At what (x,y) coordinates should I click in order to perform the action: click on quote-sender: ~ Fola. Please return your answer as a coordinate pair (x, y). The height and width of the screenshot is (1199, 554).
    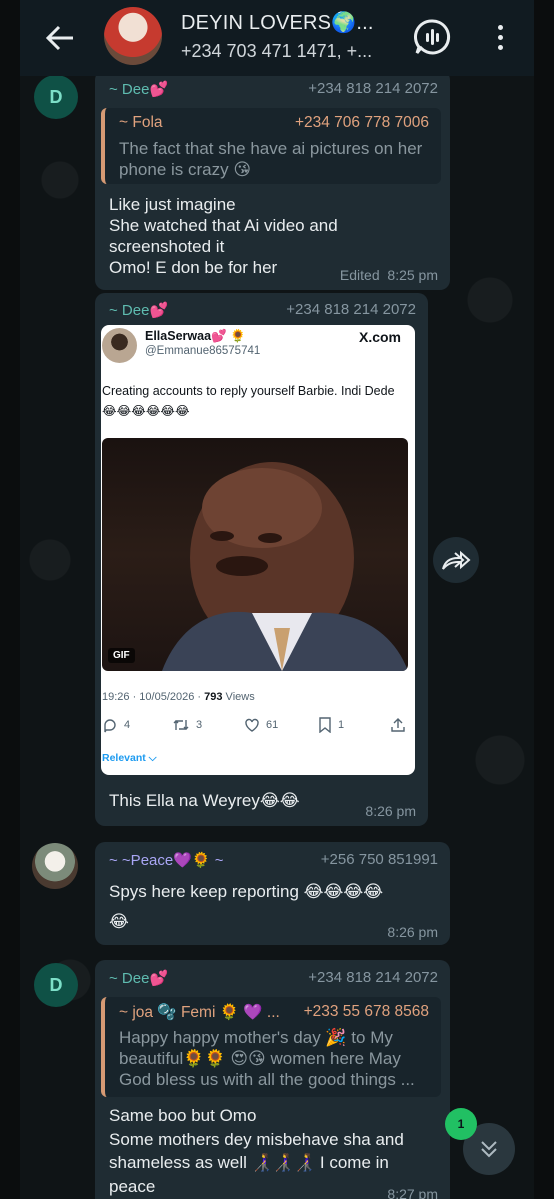
    Looking at the image, I should click on (141, 122).